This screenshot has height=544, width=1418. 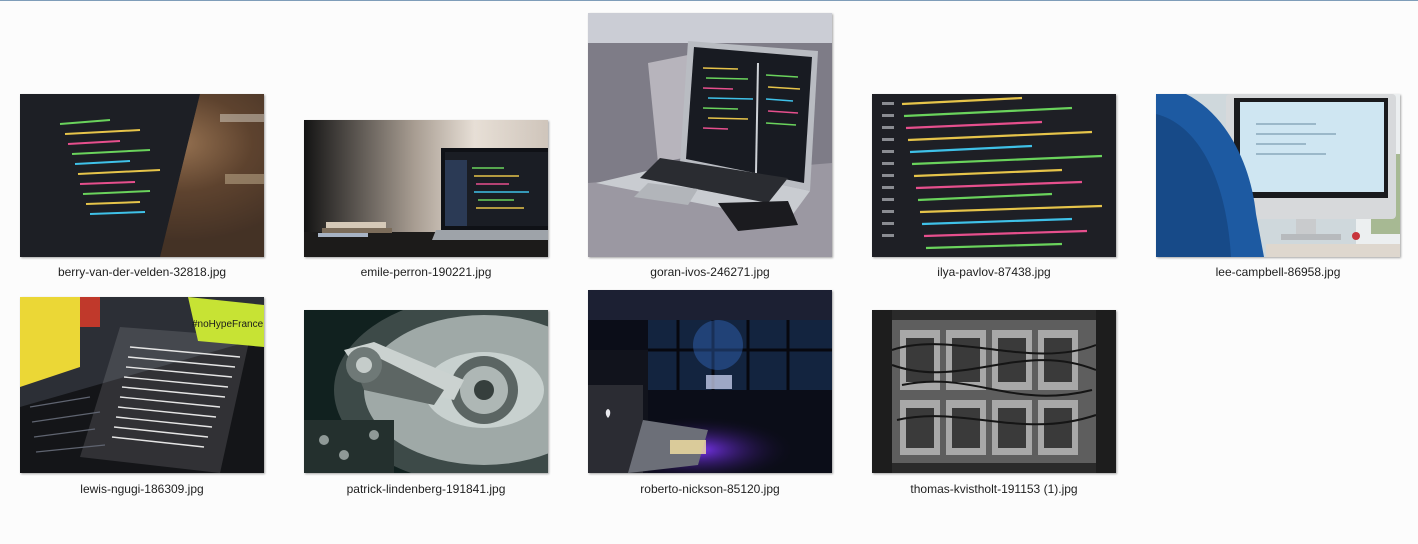 I want to click on thumbnail-patrick, so click(x=426, y=391).